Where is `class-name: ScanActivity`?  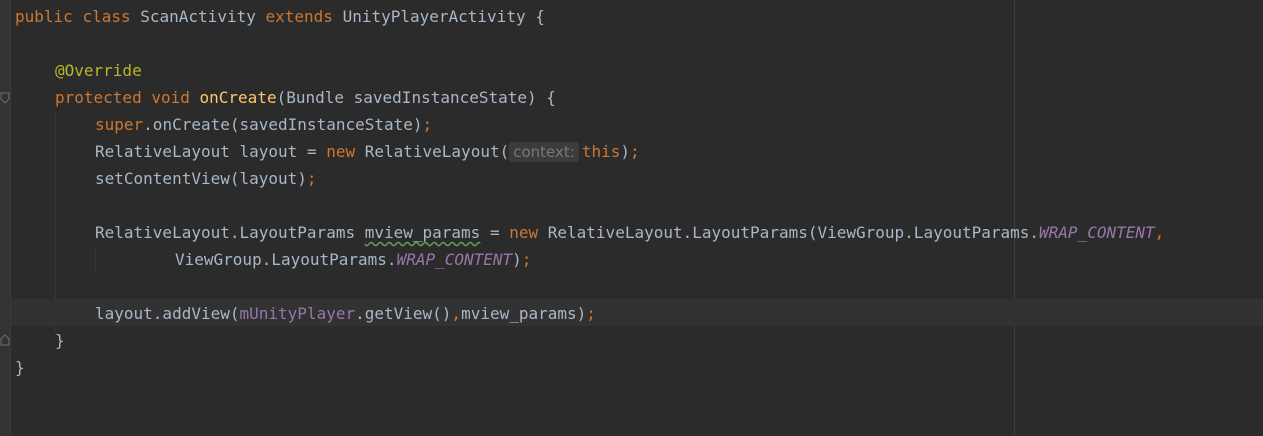
class-name: ScanActivity is located at coordinates (198, 16).